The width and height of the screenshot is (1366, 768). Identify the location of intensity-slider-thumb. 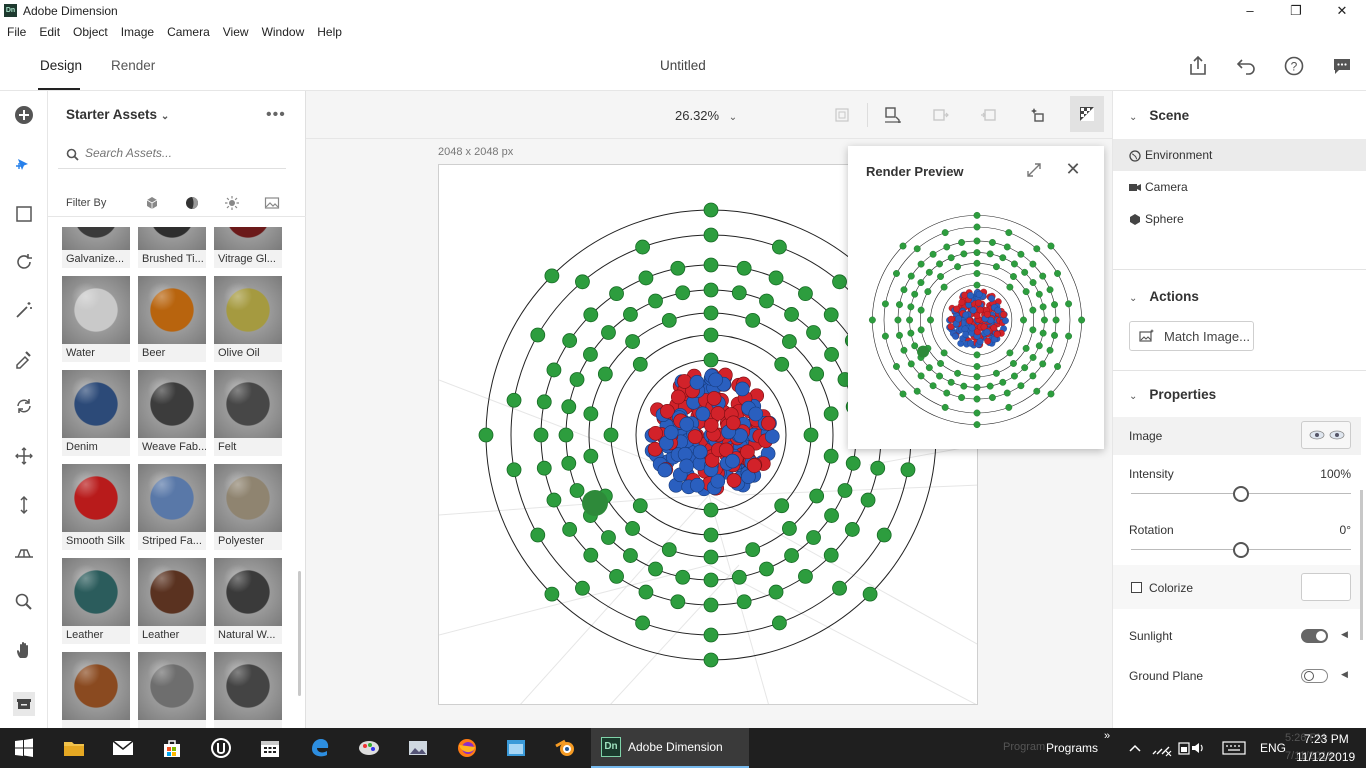
(1241, 494).